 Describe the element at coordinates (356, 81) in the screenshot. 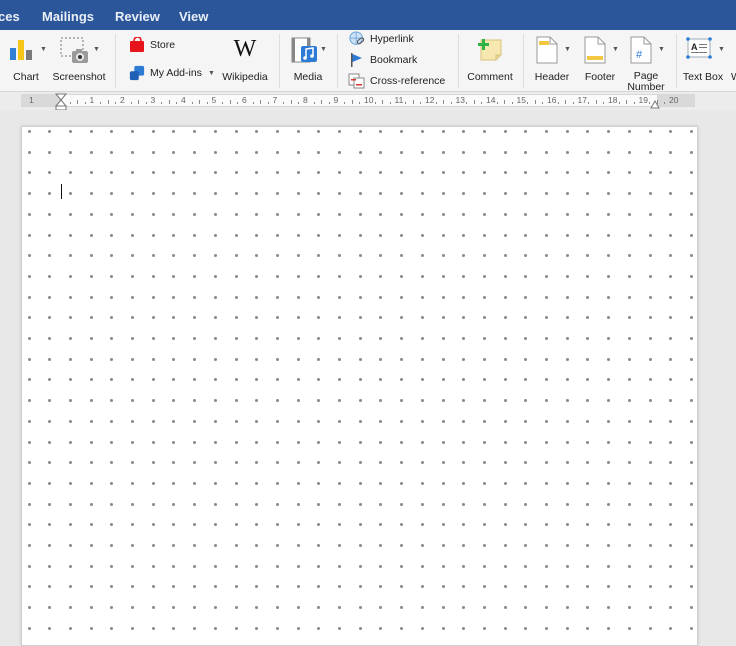

I see `cross-reference-icon` at that location.